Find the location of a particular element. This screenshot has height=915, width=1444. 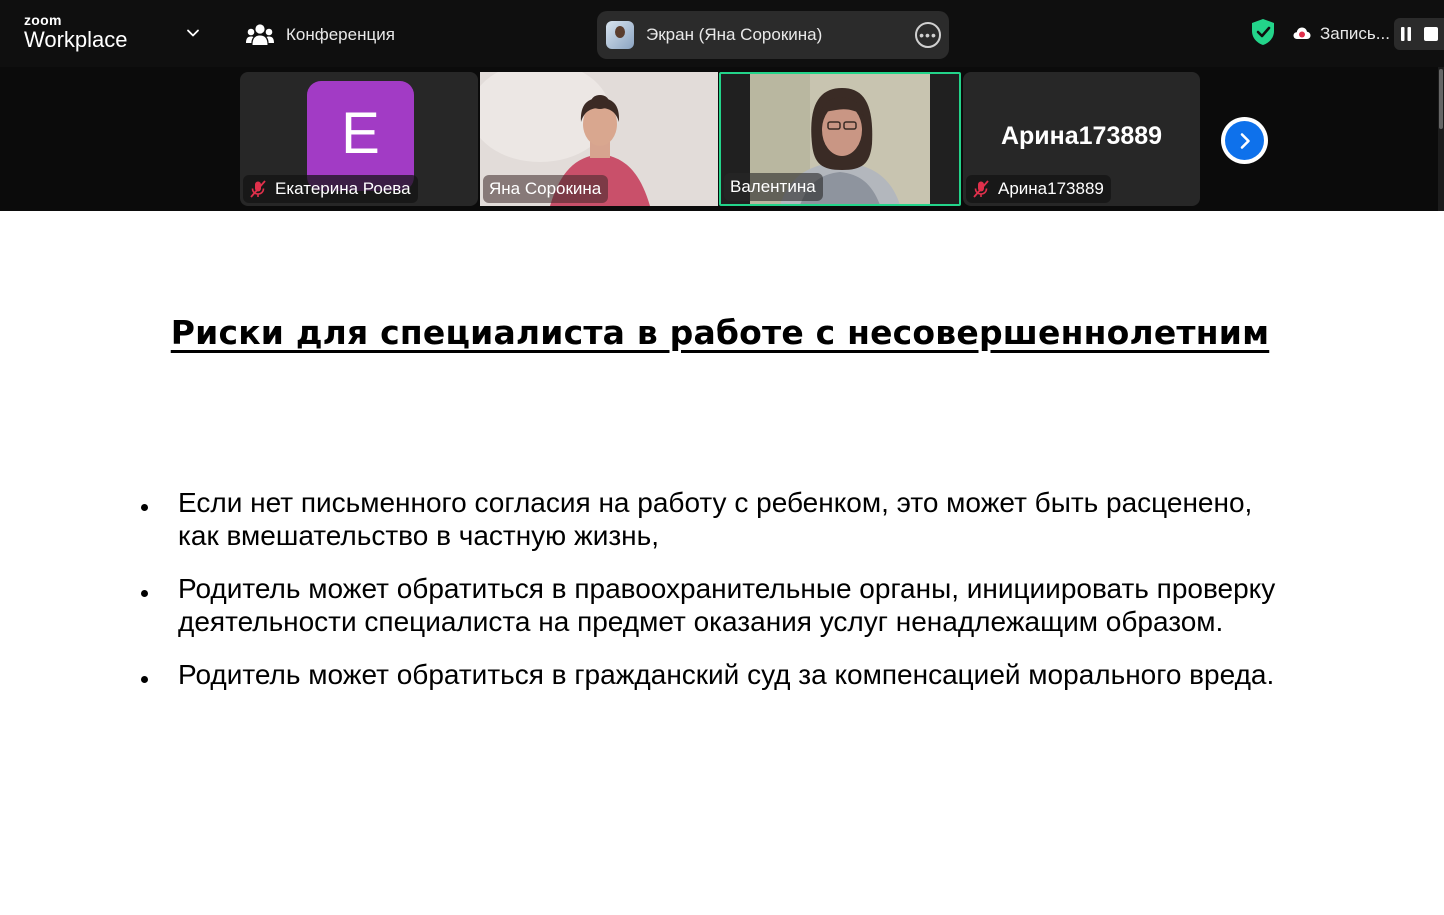

more-options-icon: ••• is located at coordinates (928, 35).